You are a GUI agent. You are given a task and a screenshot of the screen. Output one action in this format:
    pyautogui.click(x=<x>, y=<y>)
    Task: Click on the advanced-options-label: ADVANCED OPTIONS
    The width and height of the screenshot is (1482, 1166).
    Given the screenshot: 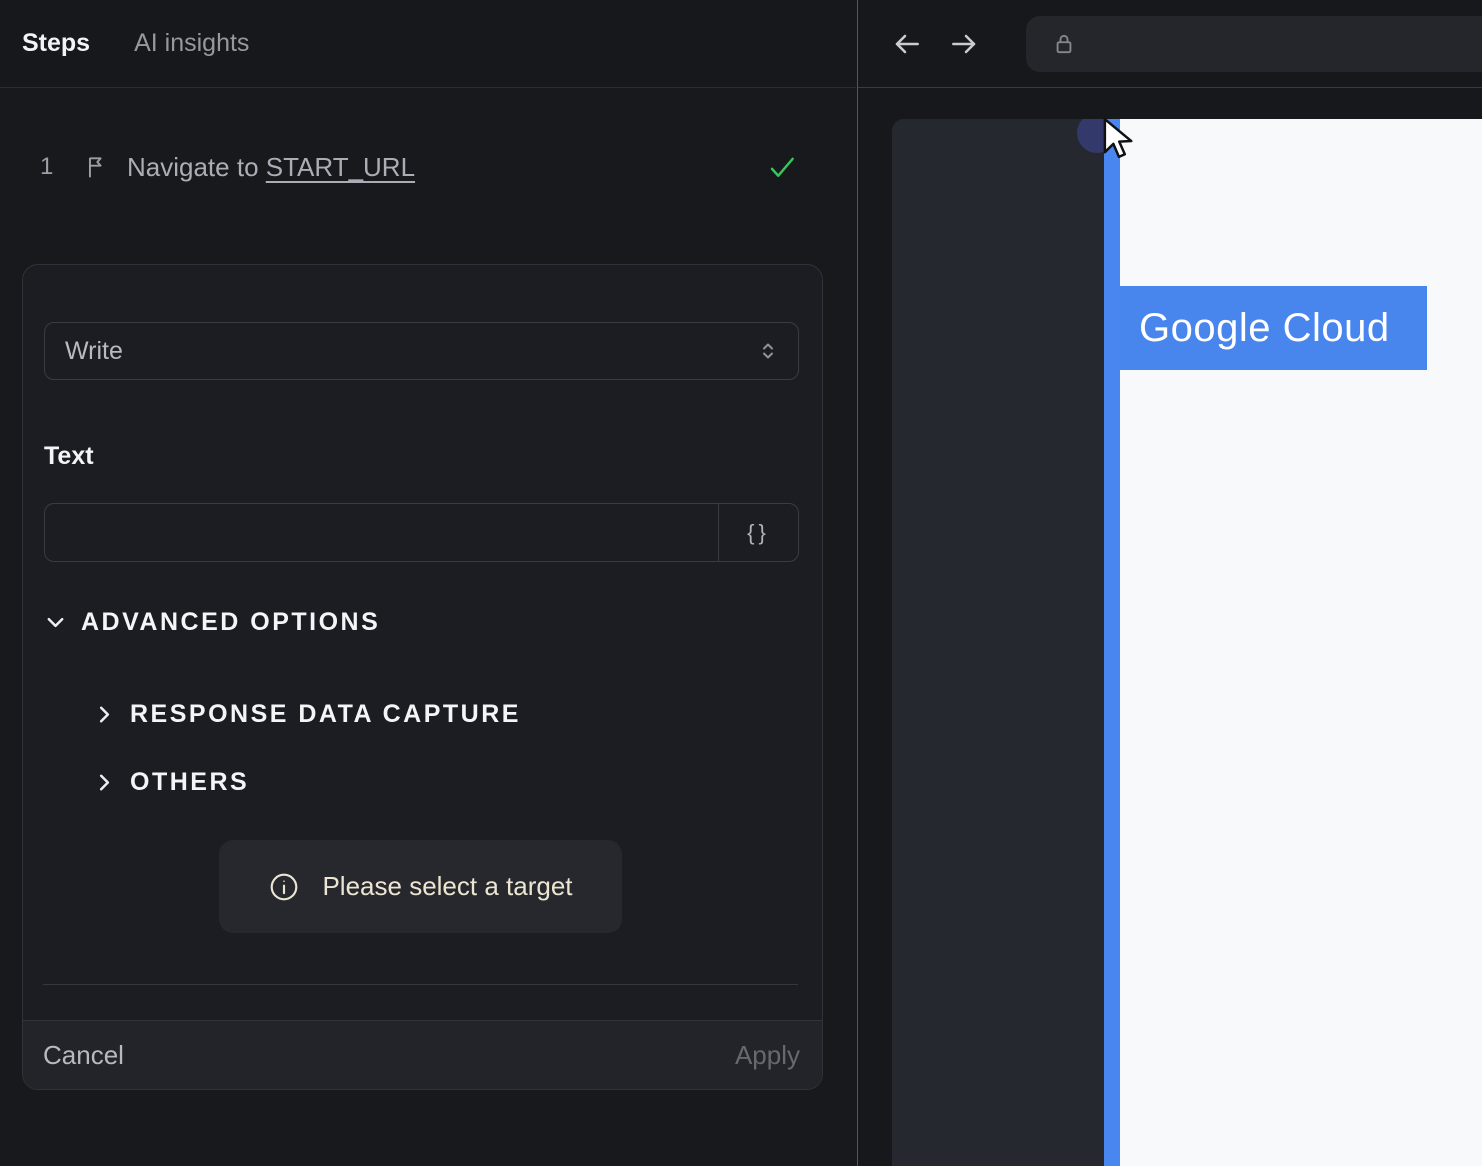 What is the action you would take?
    pyautogui.click(x=231, y=622)
    